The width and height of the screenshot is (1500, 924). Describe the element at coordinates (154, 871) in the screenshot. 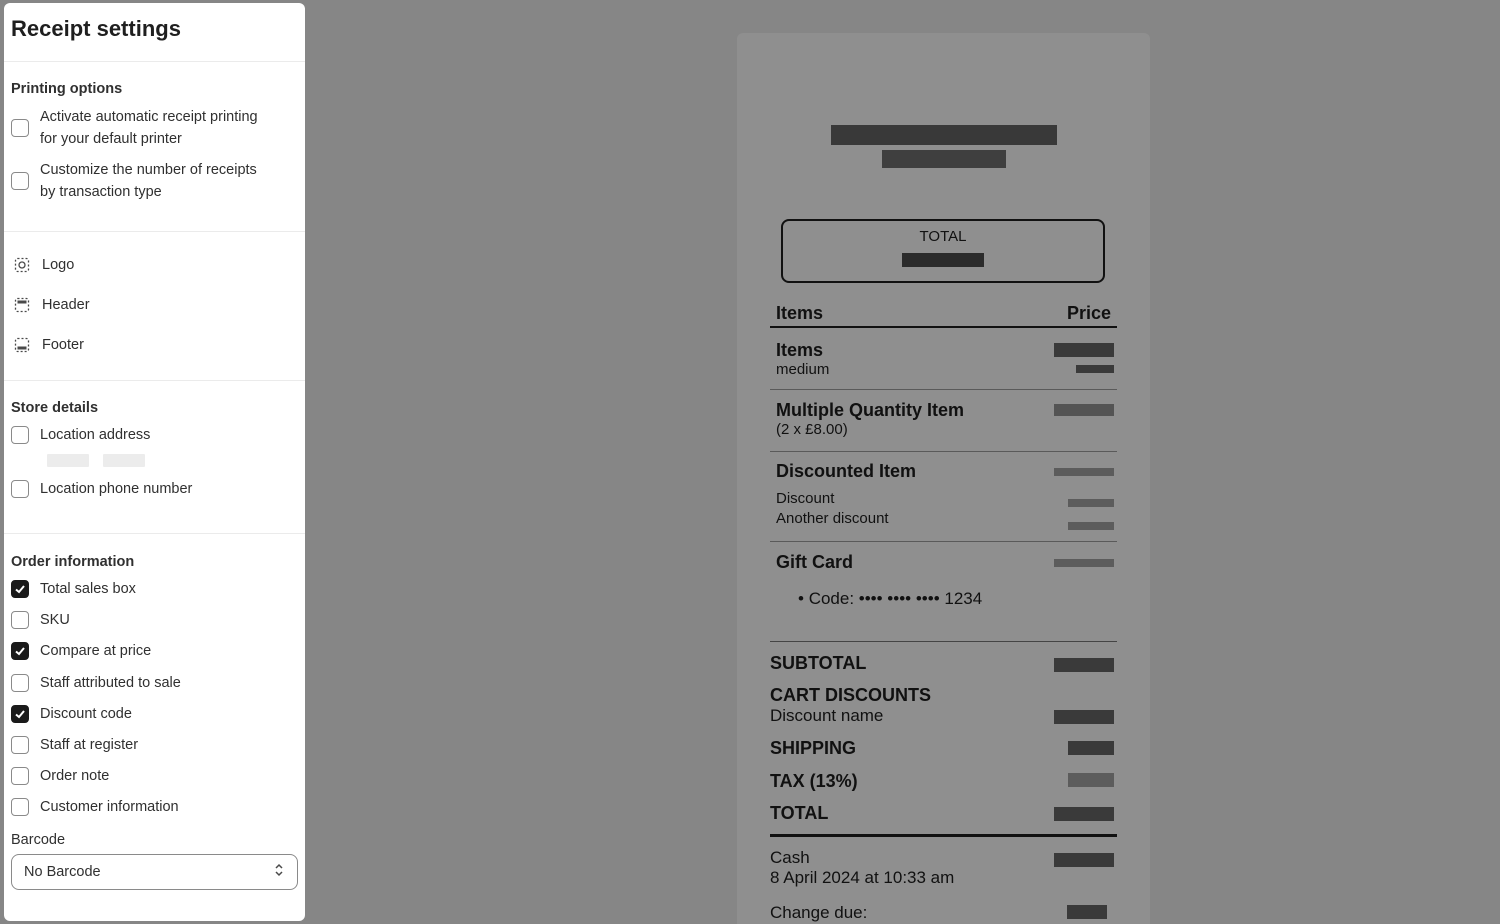

I see `barcode-select: No Barcode` at that location.